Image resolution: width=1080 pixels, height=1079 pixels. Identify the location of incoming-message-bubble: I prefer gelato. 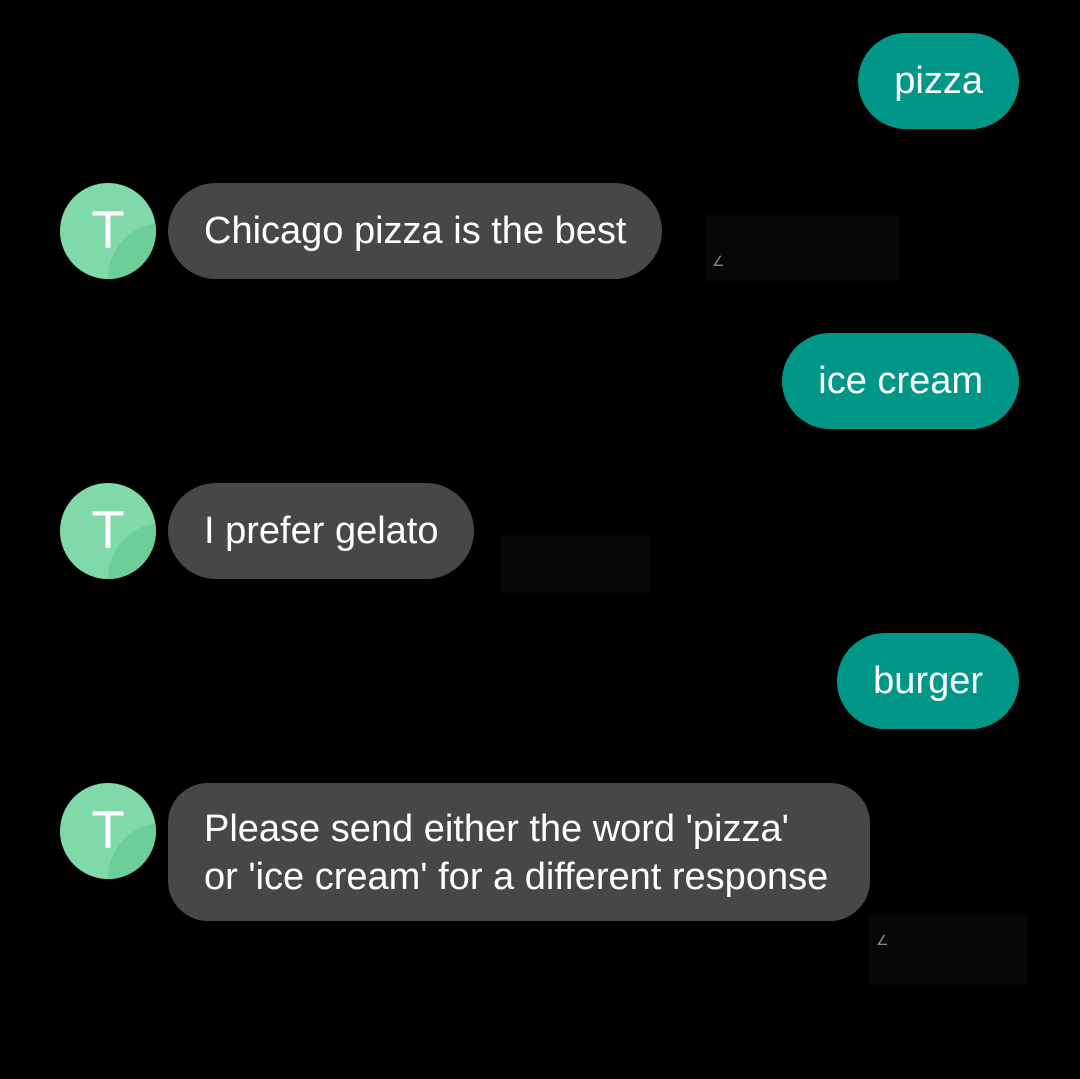
(321, 531).